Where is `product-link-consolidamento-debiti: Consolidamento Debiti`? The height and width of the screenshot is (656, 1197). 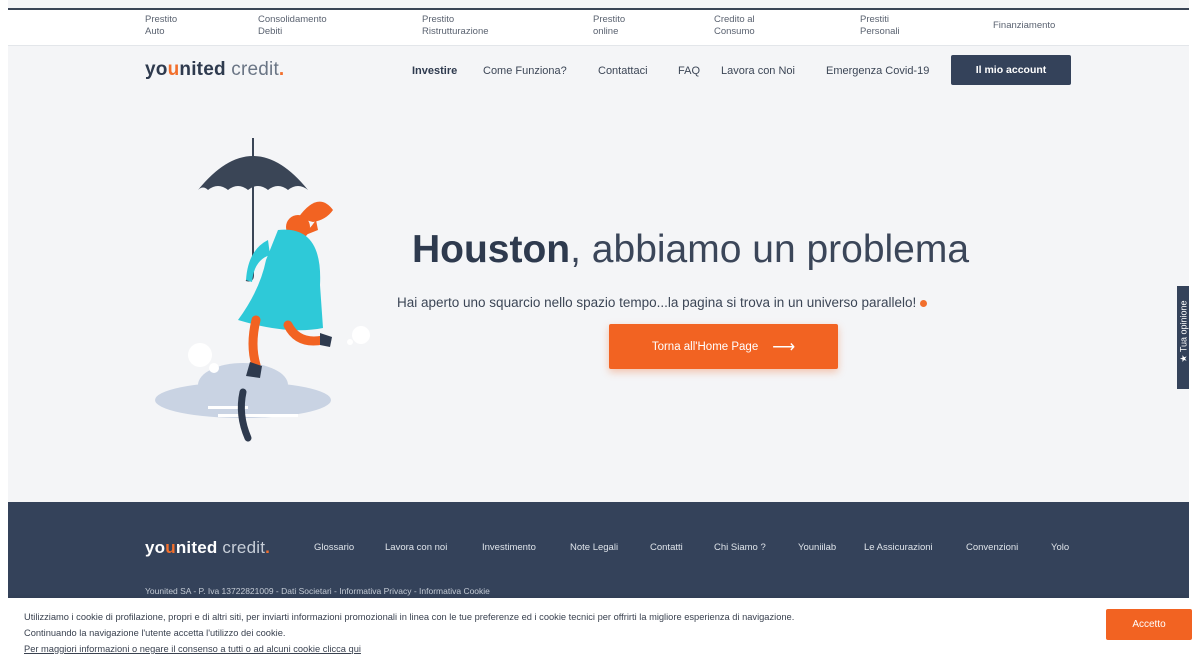
product-link-consolidamento-debiti: Consolidamento Debiti is located at coordinates (292, 26).